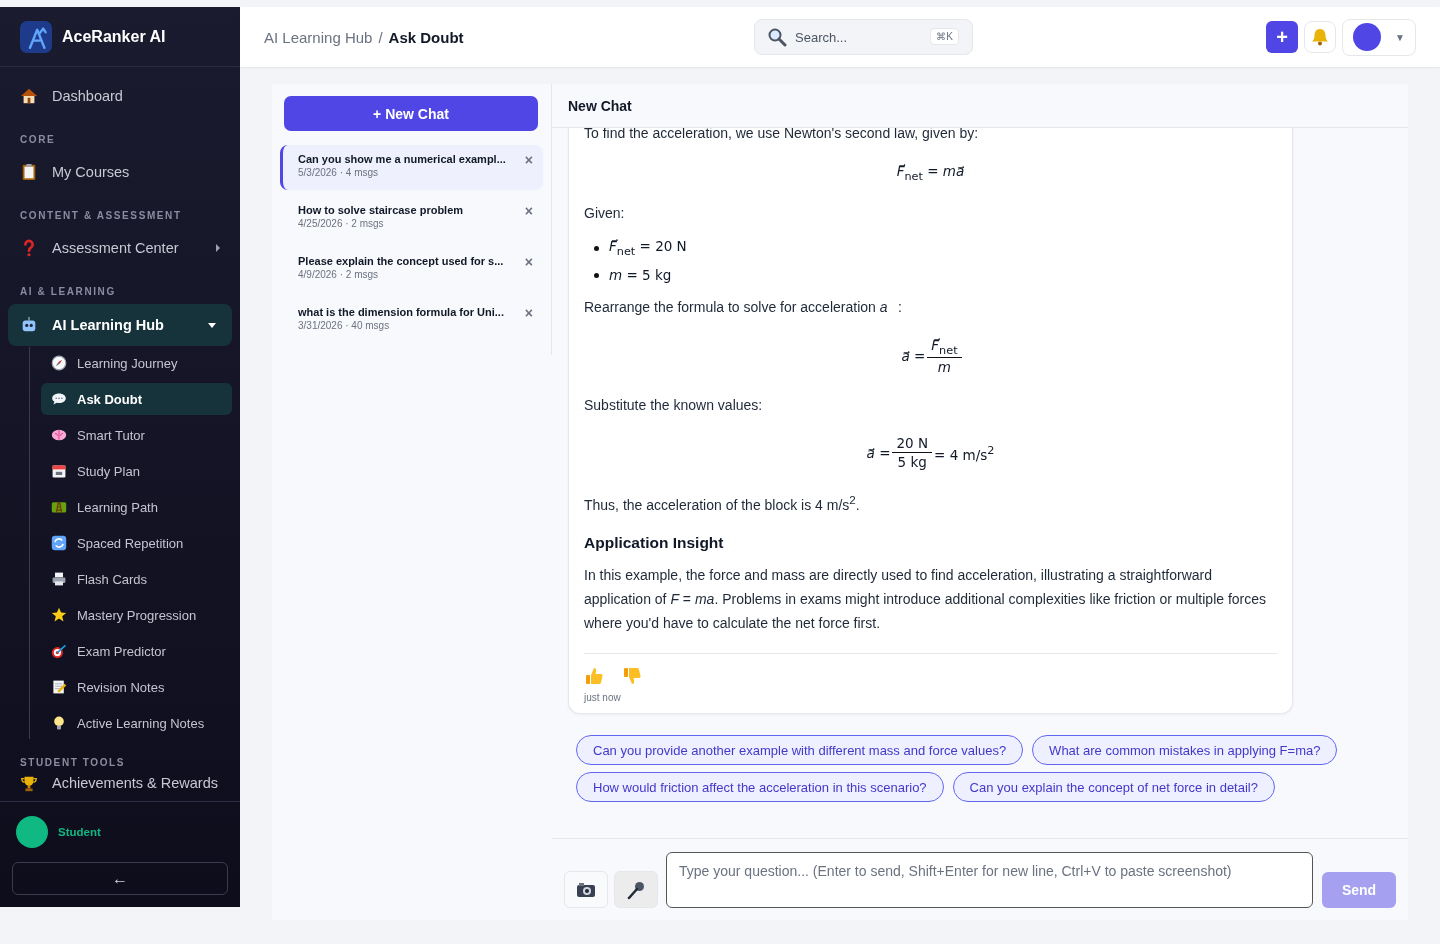  What do you see at coordinates (38, 140) in the screenshot?
I see `section-label: CORE` at bounding box center [38, 140].